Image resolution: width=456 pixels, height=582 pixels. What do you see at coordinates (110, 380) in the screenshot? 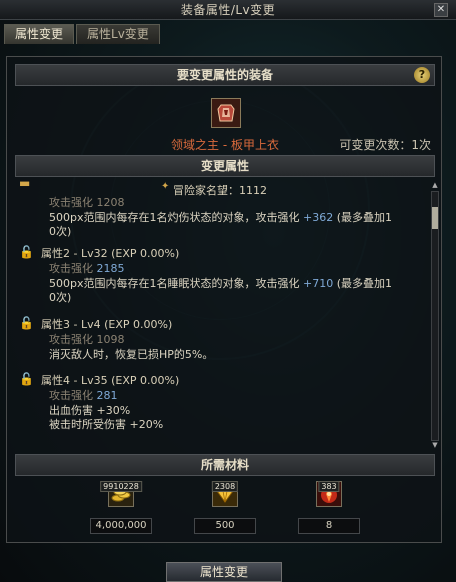
I see `property-title: 属性4 - Lv35 (EXP 0.00%)` at bounding box center [110, 380].